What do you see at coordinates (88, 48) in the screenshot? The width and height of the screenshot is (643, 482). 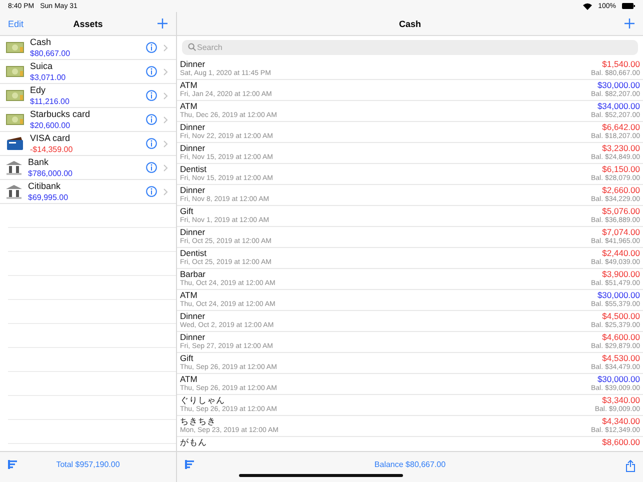 I see `asset-row: Cash $80,667.00` at bounding box center [88, 48].